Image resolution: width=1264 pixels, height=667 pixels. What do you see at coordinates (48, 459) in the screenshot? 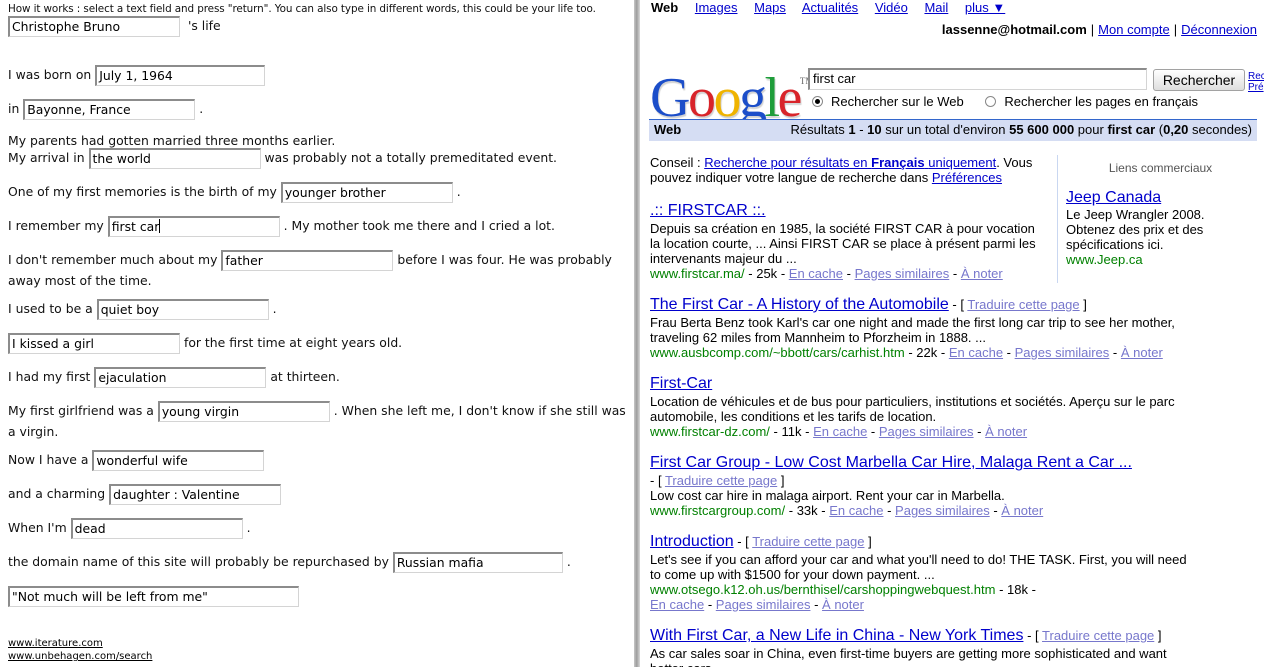
I see `wife-label: Now I have a` at bounding box center [48, 459].